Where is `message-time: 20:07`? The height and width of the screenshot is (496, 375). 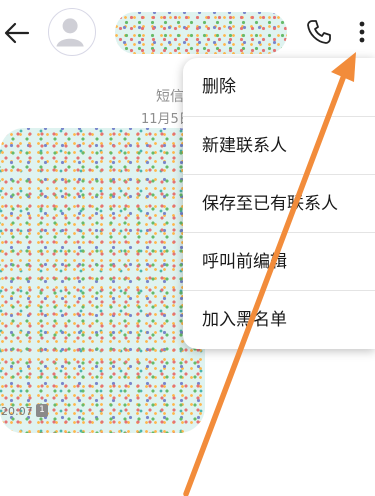
message-time: 20:07 is located at coordinates (17, 411).